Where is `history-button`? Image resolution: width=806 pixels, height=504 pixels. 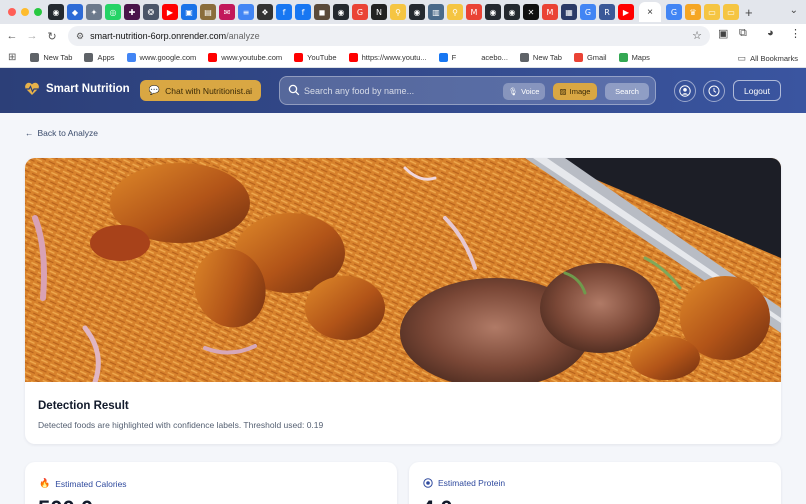
history-button is located at coordinates (714, 91).